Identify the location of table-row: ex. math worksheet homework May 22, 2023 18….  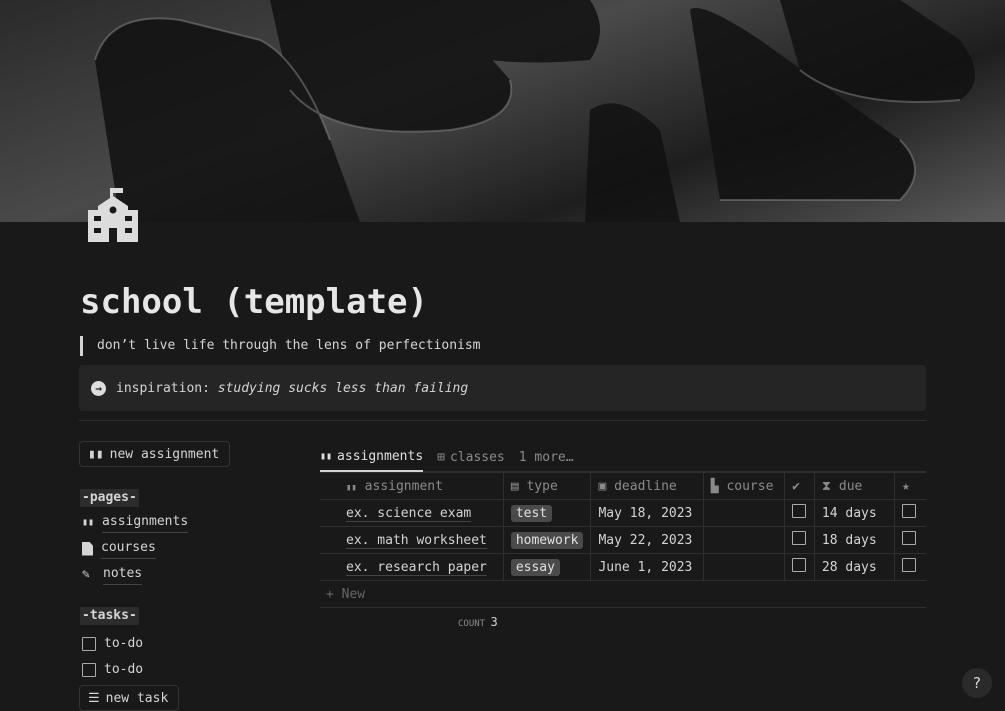
(623, 540).